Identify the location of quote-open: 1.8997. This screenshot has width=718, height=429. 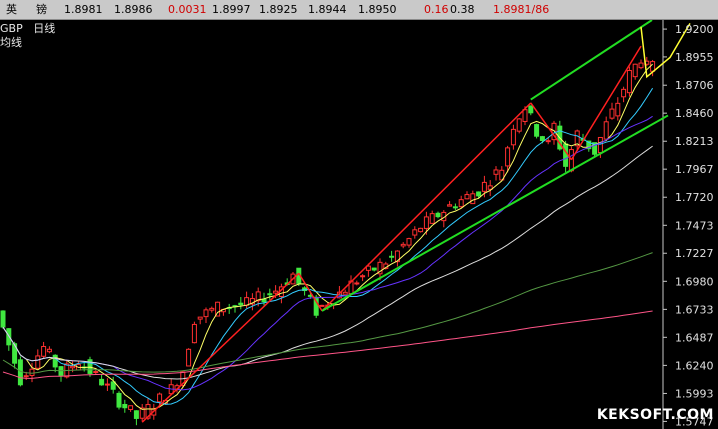
(231, 9).